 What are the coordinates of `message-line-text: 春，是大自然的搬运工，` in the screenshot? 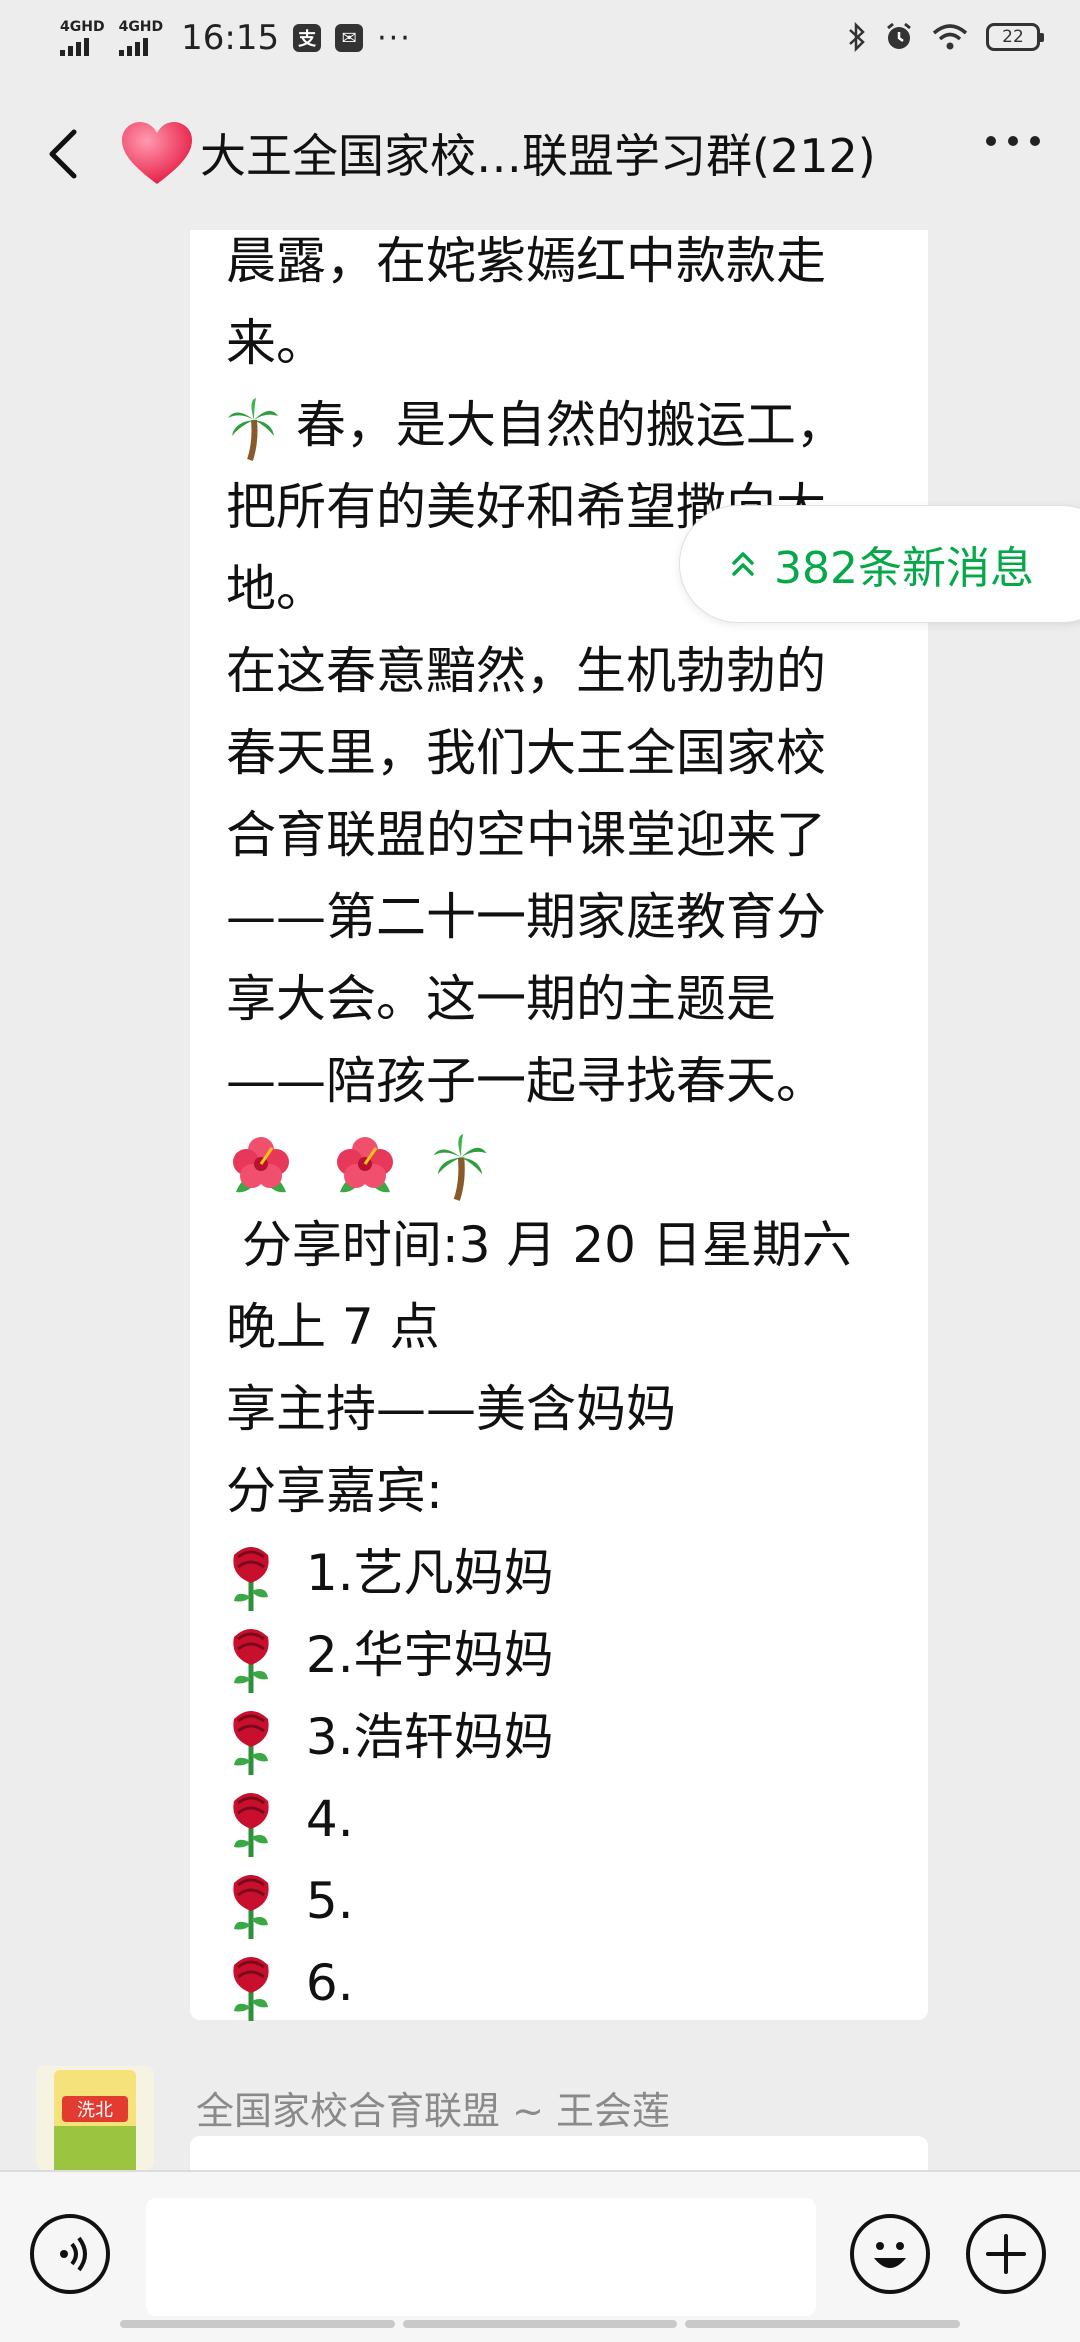 It's located at (570, 425).